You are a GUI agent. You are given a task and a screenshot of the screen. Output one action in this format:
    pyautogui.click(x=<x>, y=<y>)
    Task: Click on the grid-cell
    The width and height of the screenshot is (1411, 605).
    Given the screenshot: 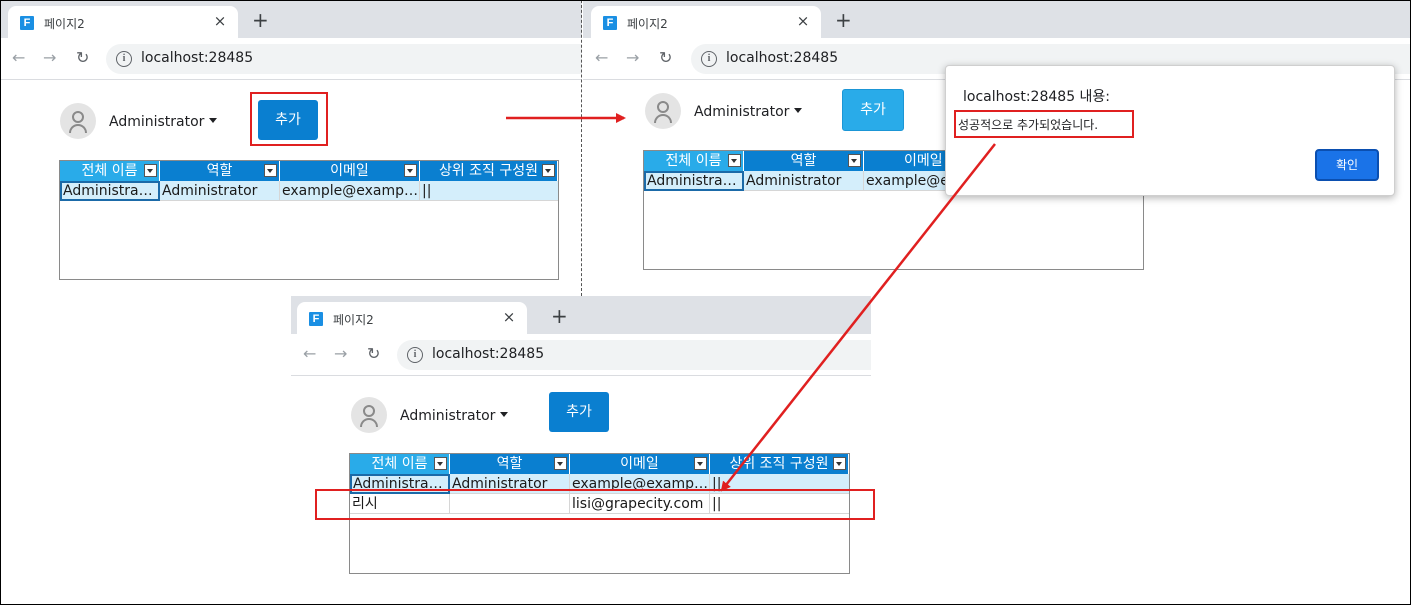 What is the action you would take?
    pyautogui.click(x=510, y=504)
    